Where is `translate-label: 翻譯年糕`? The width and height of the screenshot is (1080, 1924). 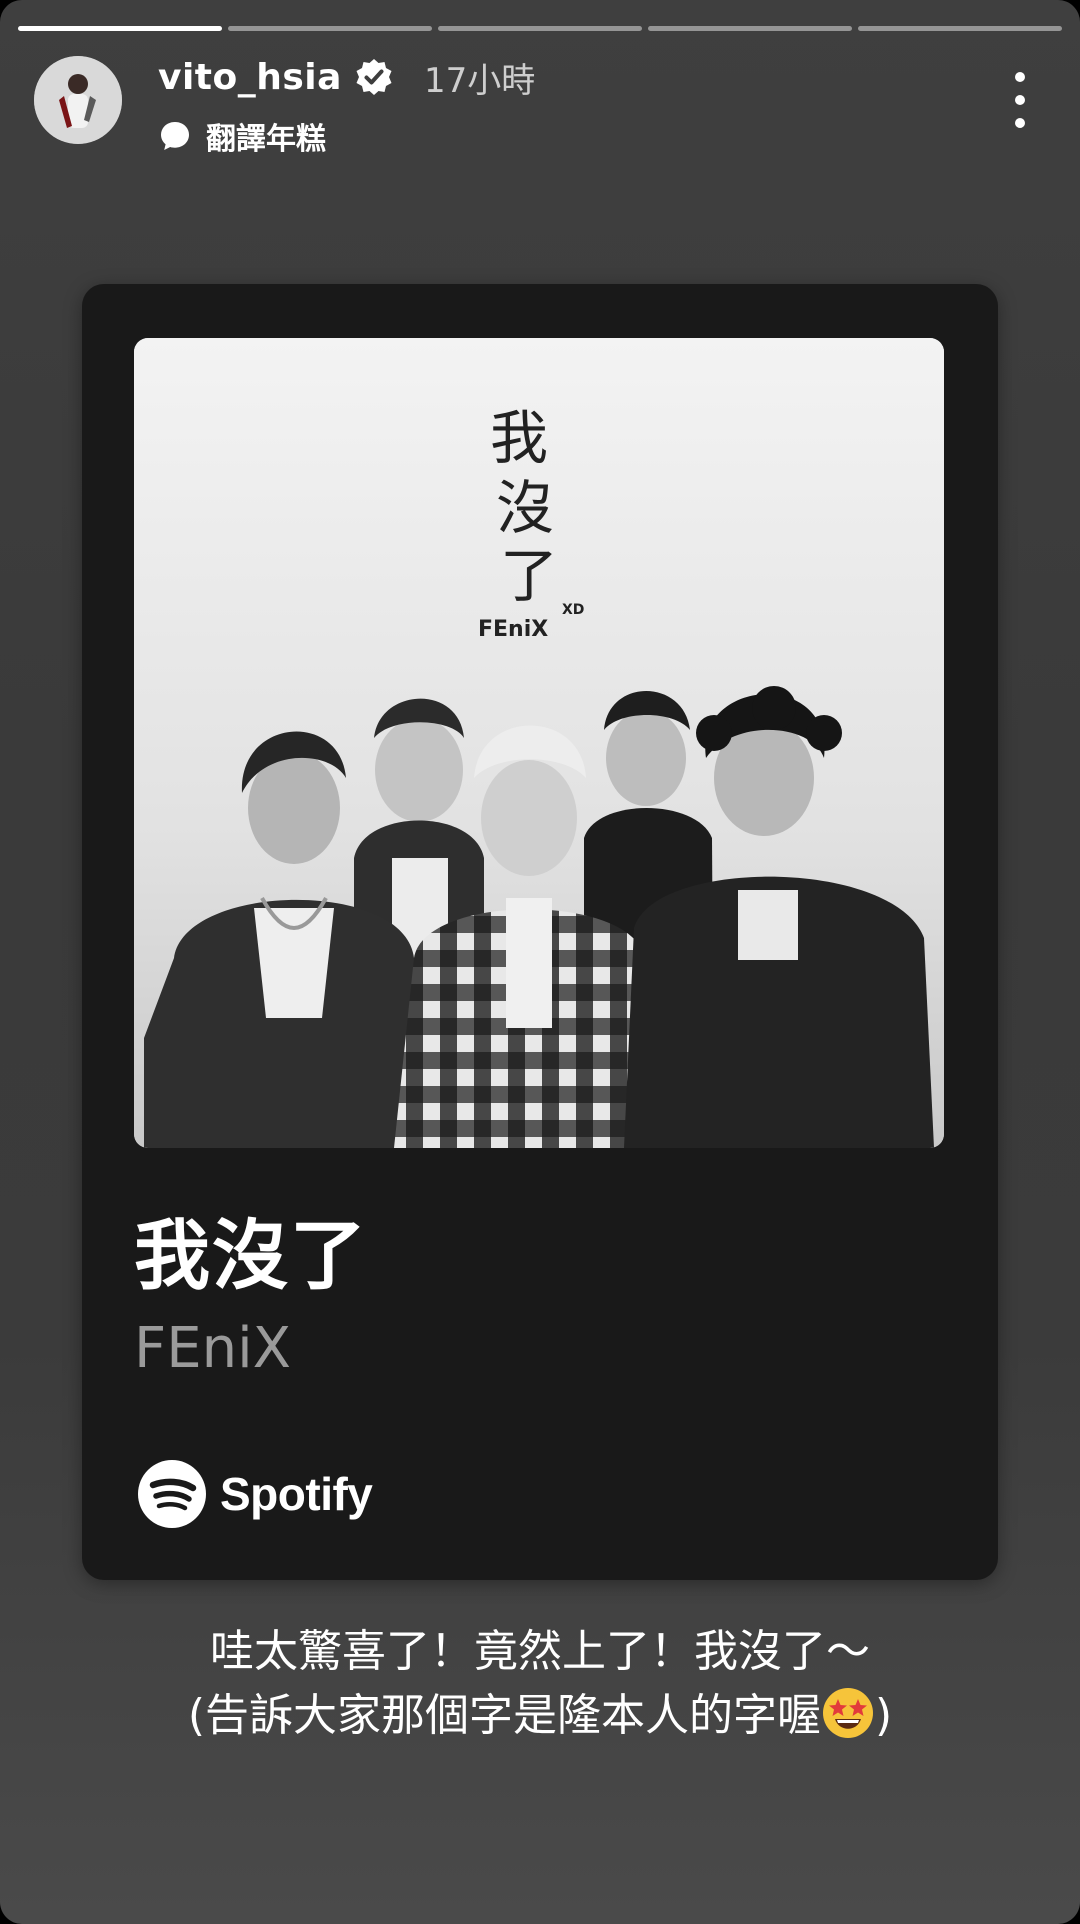 translate-label: 翻譯年糕 is located at coordinates (266, 136).